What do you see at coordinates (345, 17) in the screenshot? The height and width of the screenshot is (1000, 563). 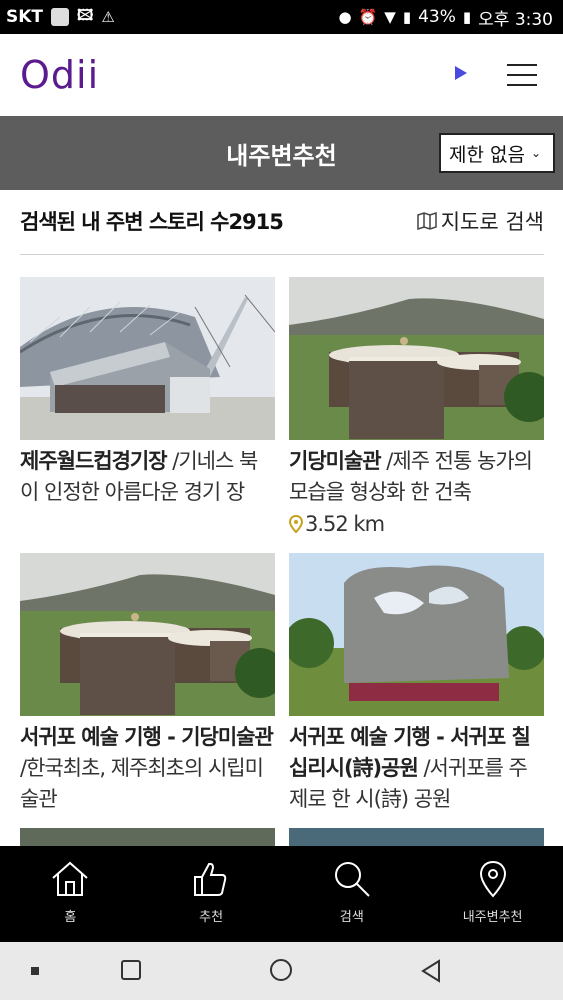 I see `location-icon: ●` at bounding box center [345, 17].